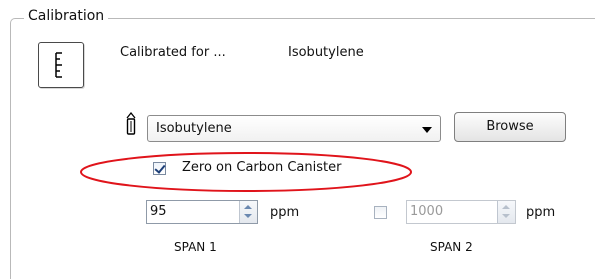 The width and height of the screenshot is (595, 279). Describe the element at coordinates (461, 212) in the screenshot. I see `span2-value-stepper: 1000` at that location.